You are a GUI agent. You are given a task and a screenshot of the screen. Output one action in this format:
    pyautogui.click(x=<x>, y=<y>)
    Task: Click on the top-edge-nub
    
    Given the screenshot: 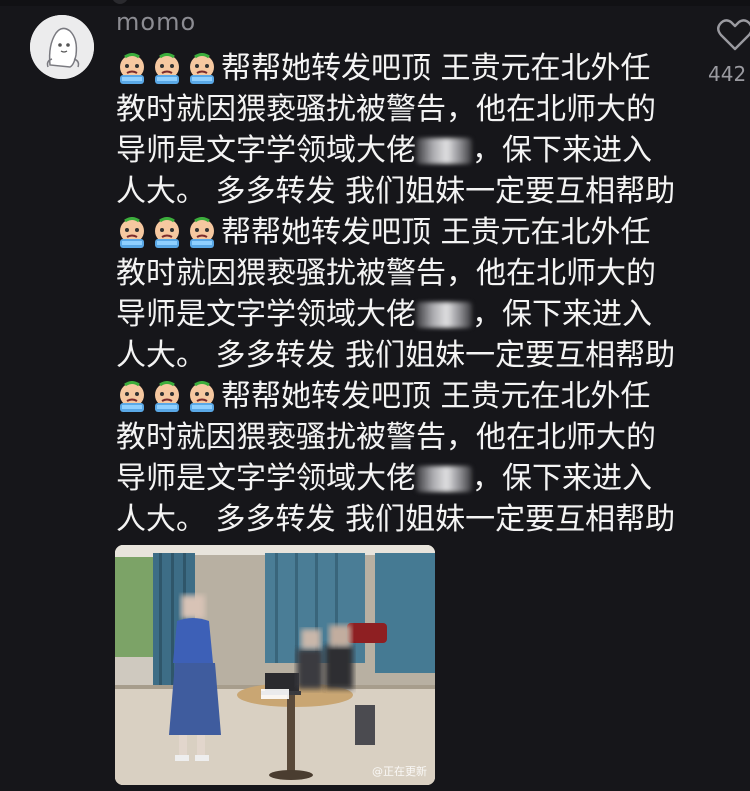 What is the action you would take?
    pyautogui.click(x=120, y=2)
    